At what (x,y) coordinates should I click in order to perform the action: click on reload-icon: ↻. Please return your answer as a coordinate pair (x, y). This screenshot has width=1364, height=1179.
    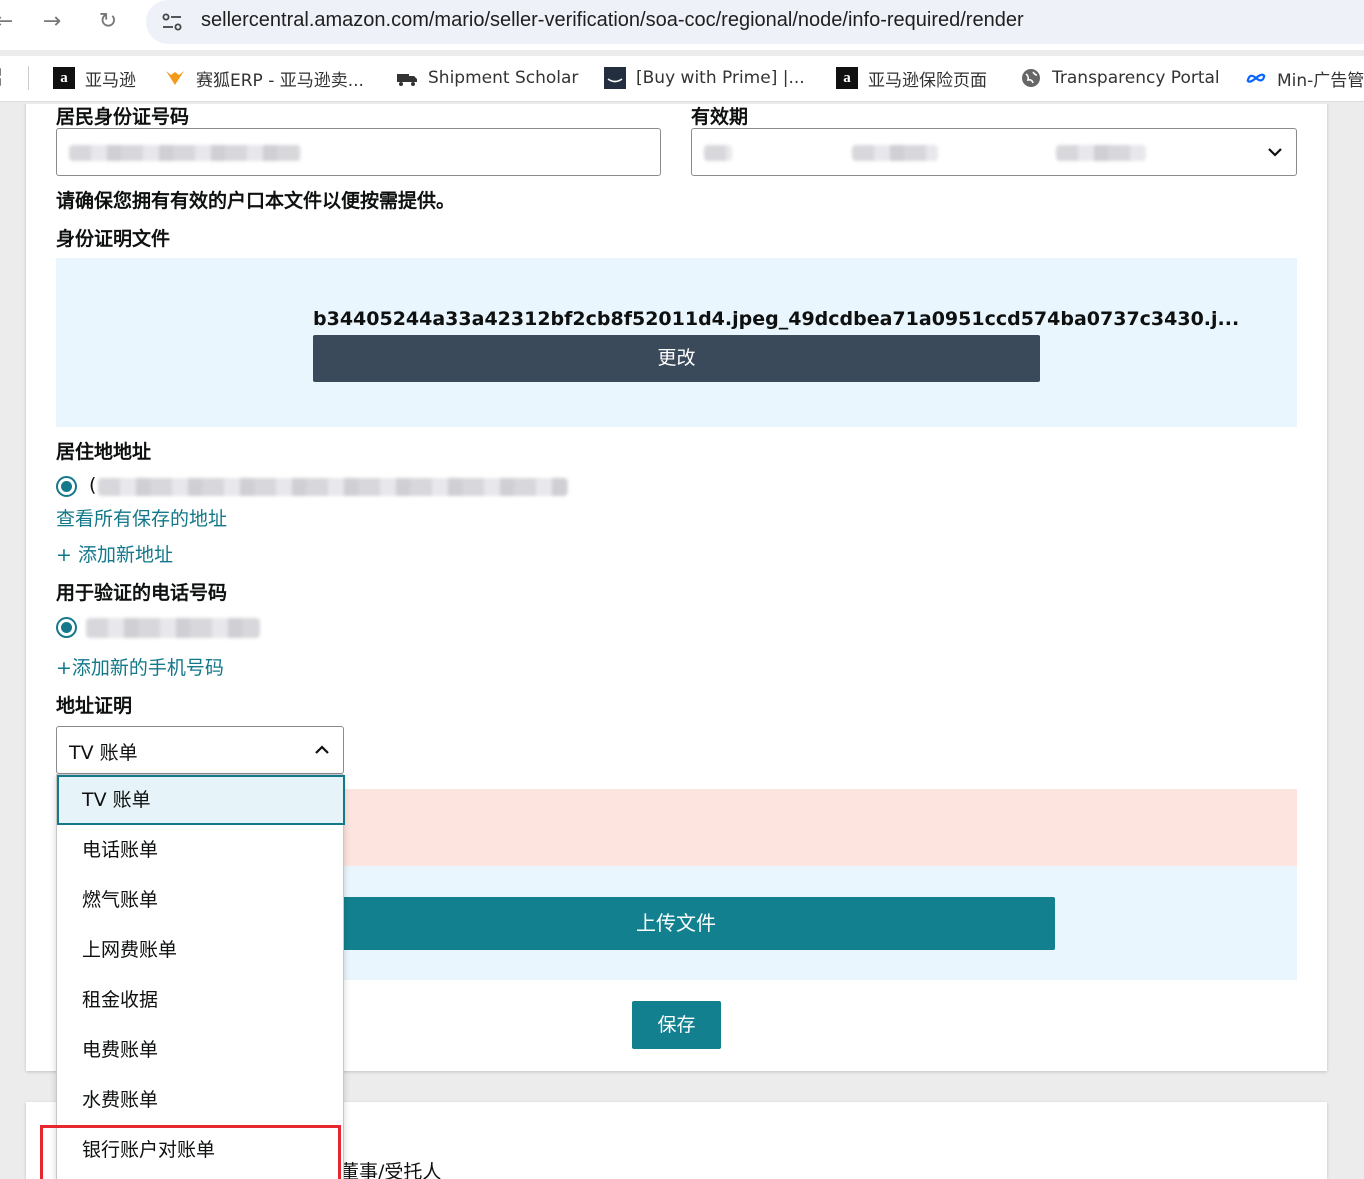
    Looking at the image, I should click on (108, 22).